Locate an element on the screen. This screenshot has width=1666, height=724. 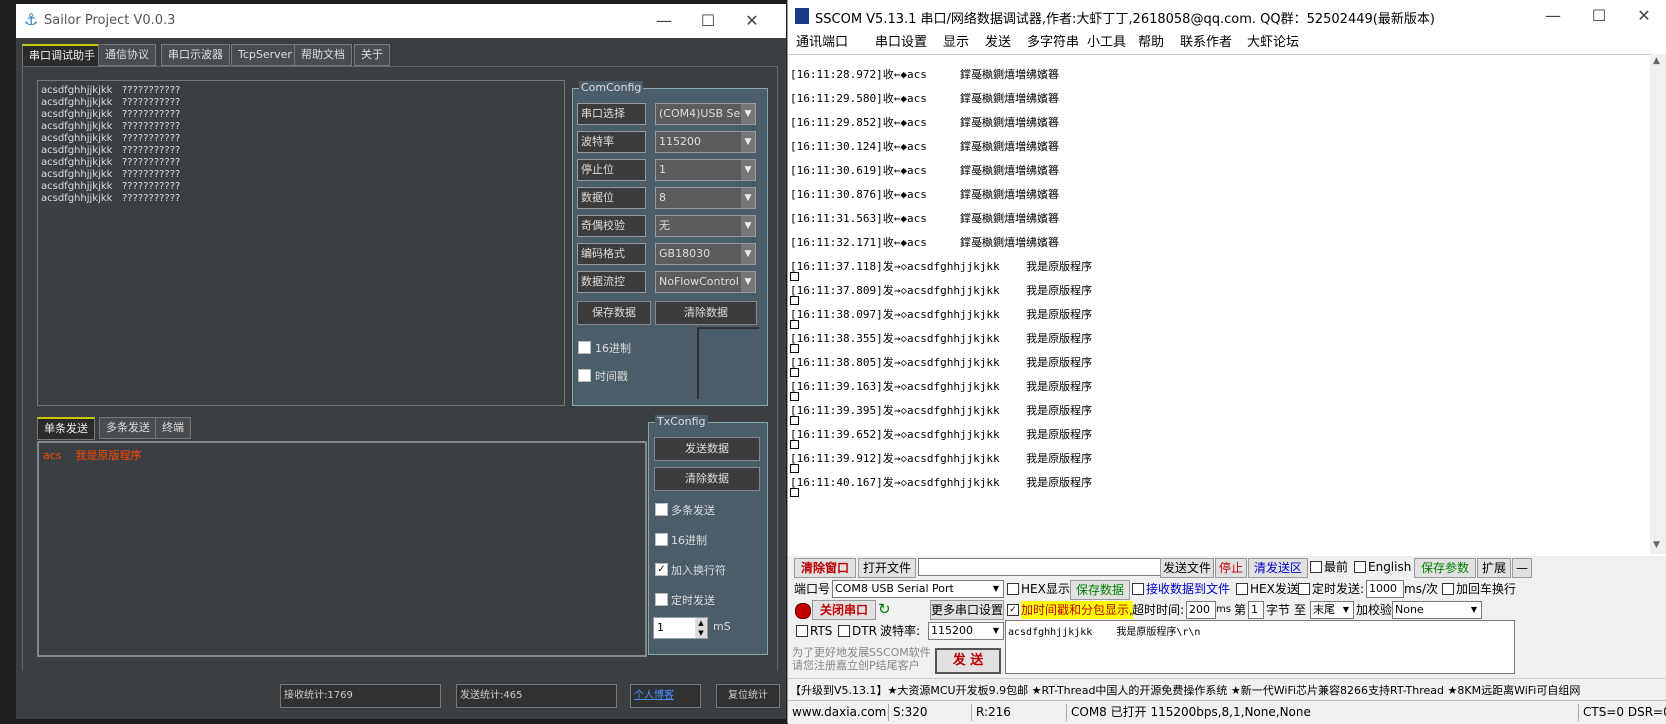
send-count: 发送统计:465 is located at coordinates (536, 696).